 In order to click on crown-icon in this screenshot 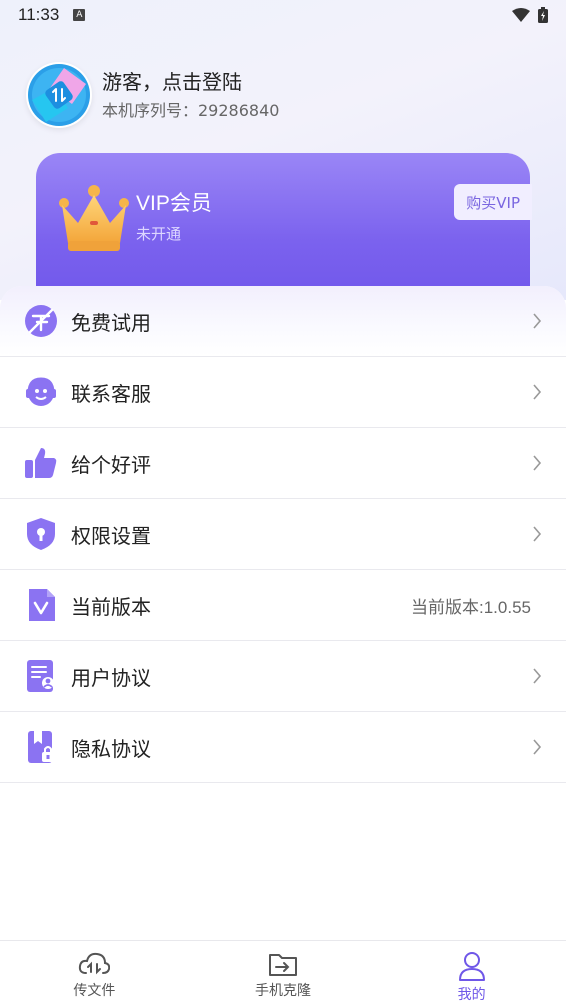, I will do `click(94, 218)`.